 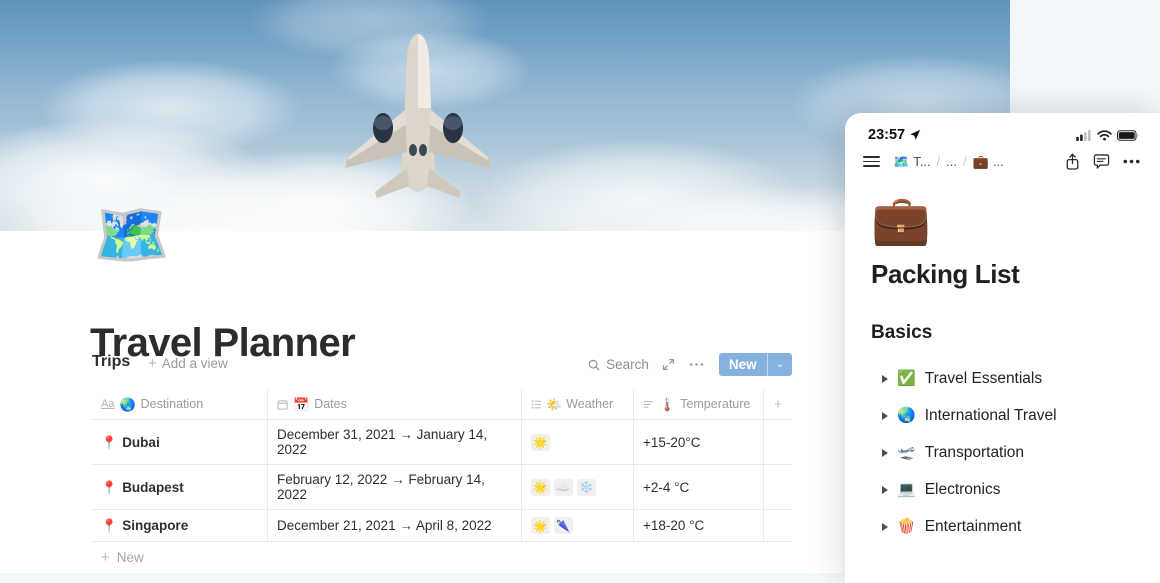 What do you see at coordinates (906, 452) in the screenshot?
I see `airplane-departure-icon: 🛫` at bounding box center [906, 452].